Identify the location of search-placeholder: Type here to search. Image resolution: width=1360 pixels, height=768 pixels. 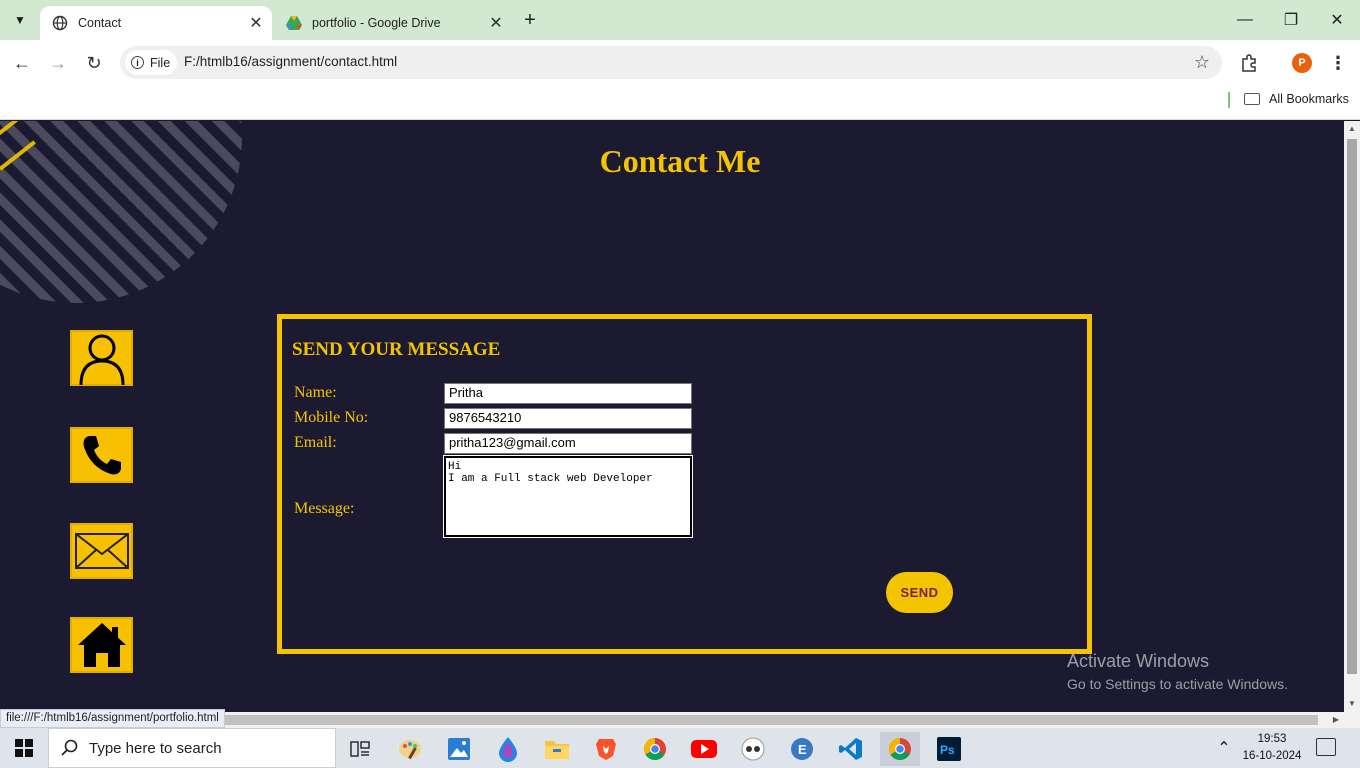
(155, 748).